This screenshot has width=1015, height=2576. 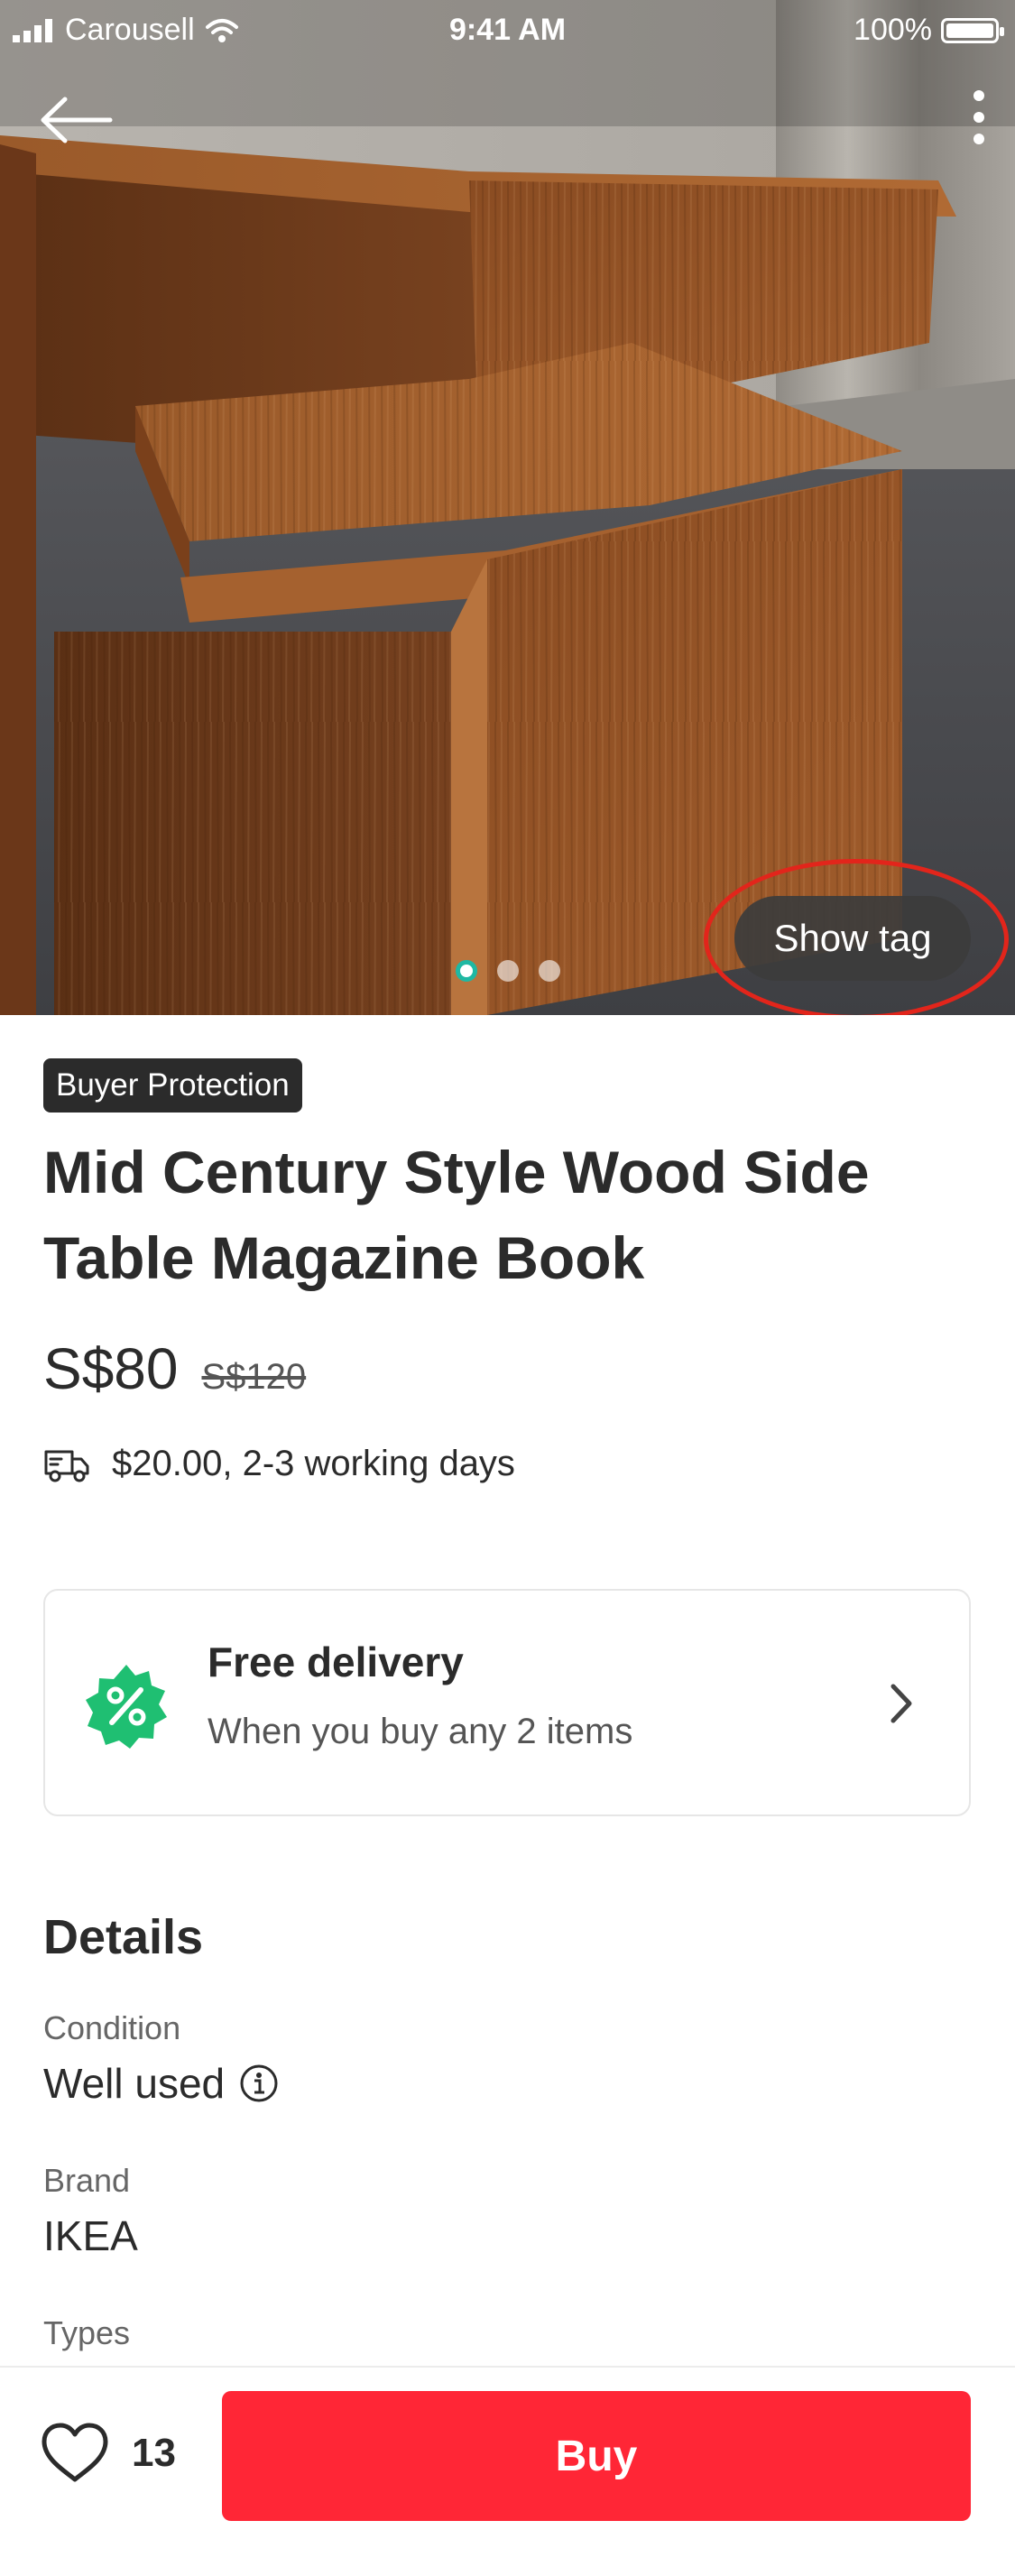 What do you see at coordinates (134, 2083) in the screenshot?
I see `condition-text: Well used` at bounding box center [134, 2083].